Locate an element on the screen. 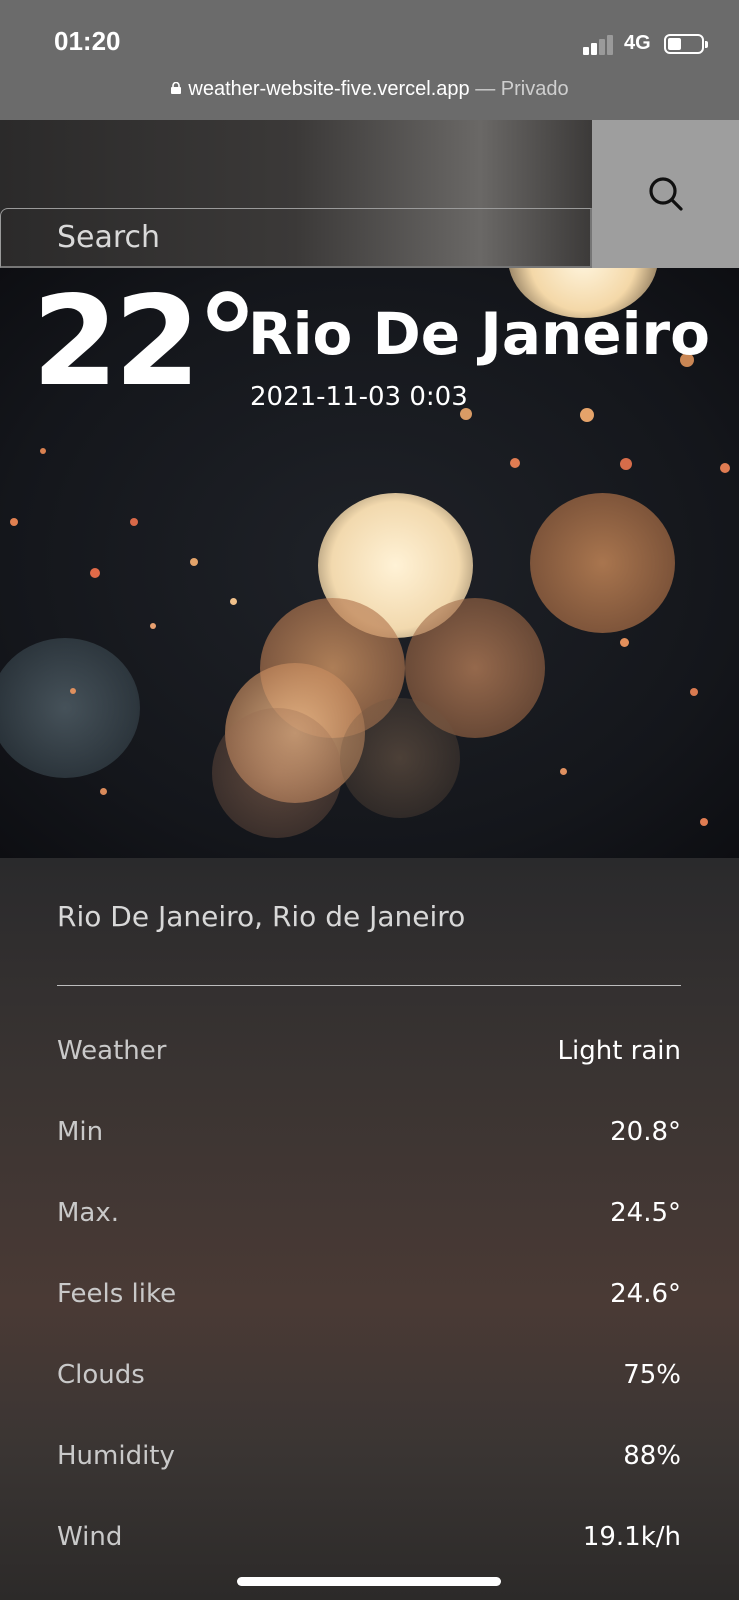 Image resolution: width=739 pixels, height=1600 pixels. detail-row-min: Min 20.8° is located at coordinates (369, 1137).